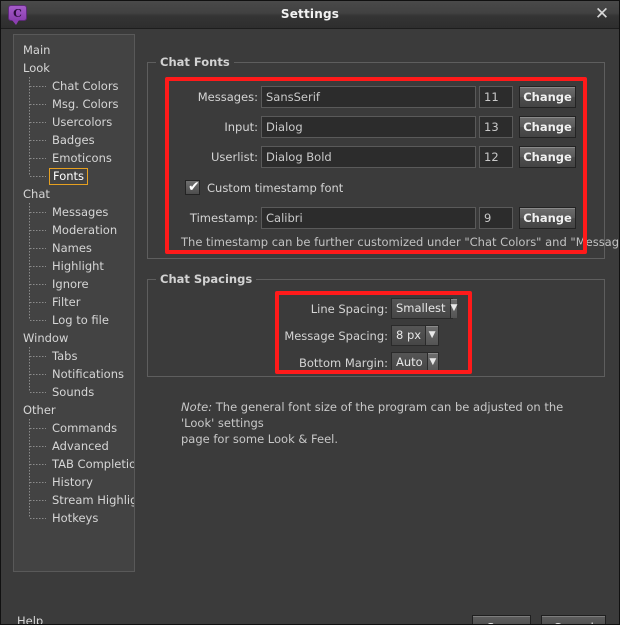  What do you see at coordinates (547, 127) in the screenshot?
I see `input-font-change-button: Change` at bounding box center [547, 127].